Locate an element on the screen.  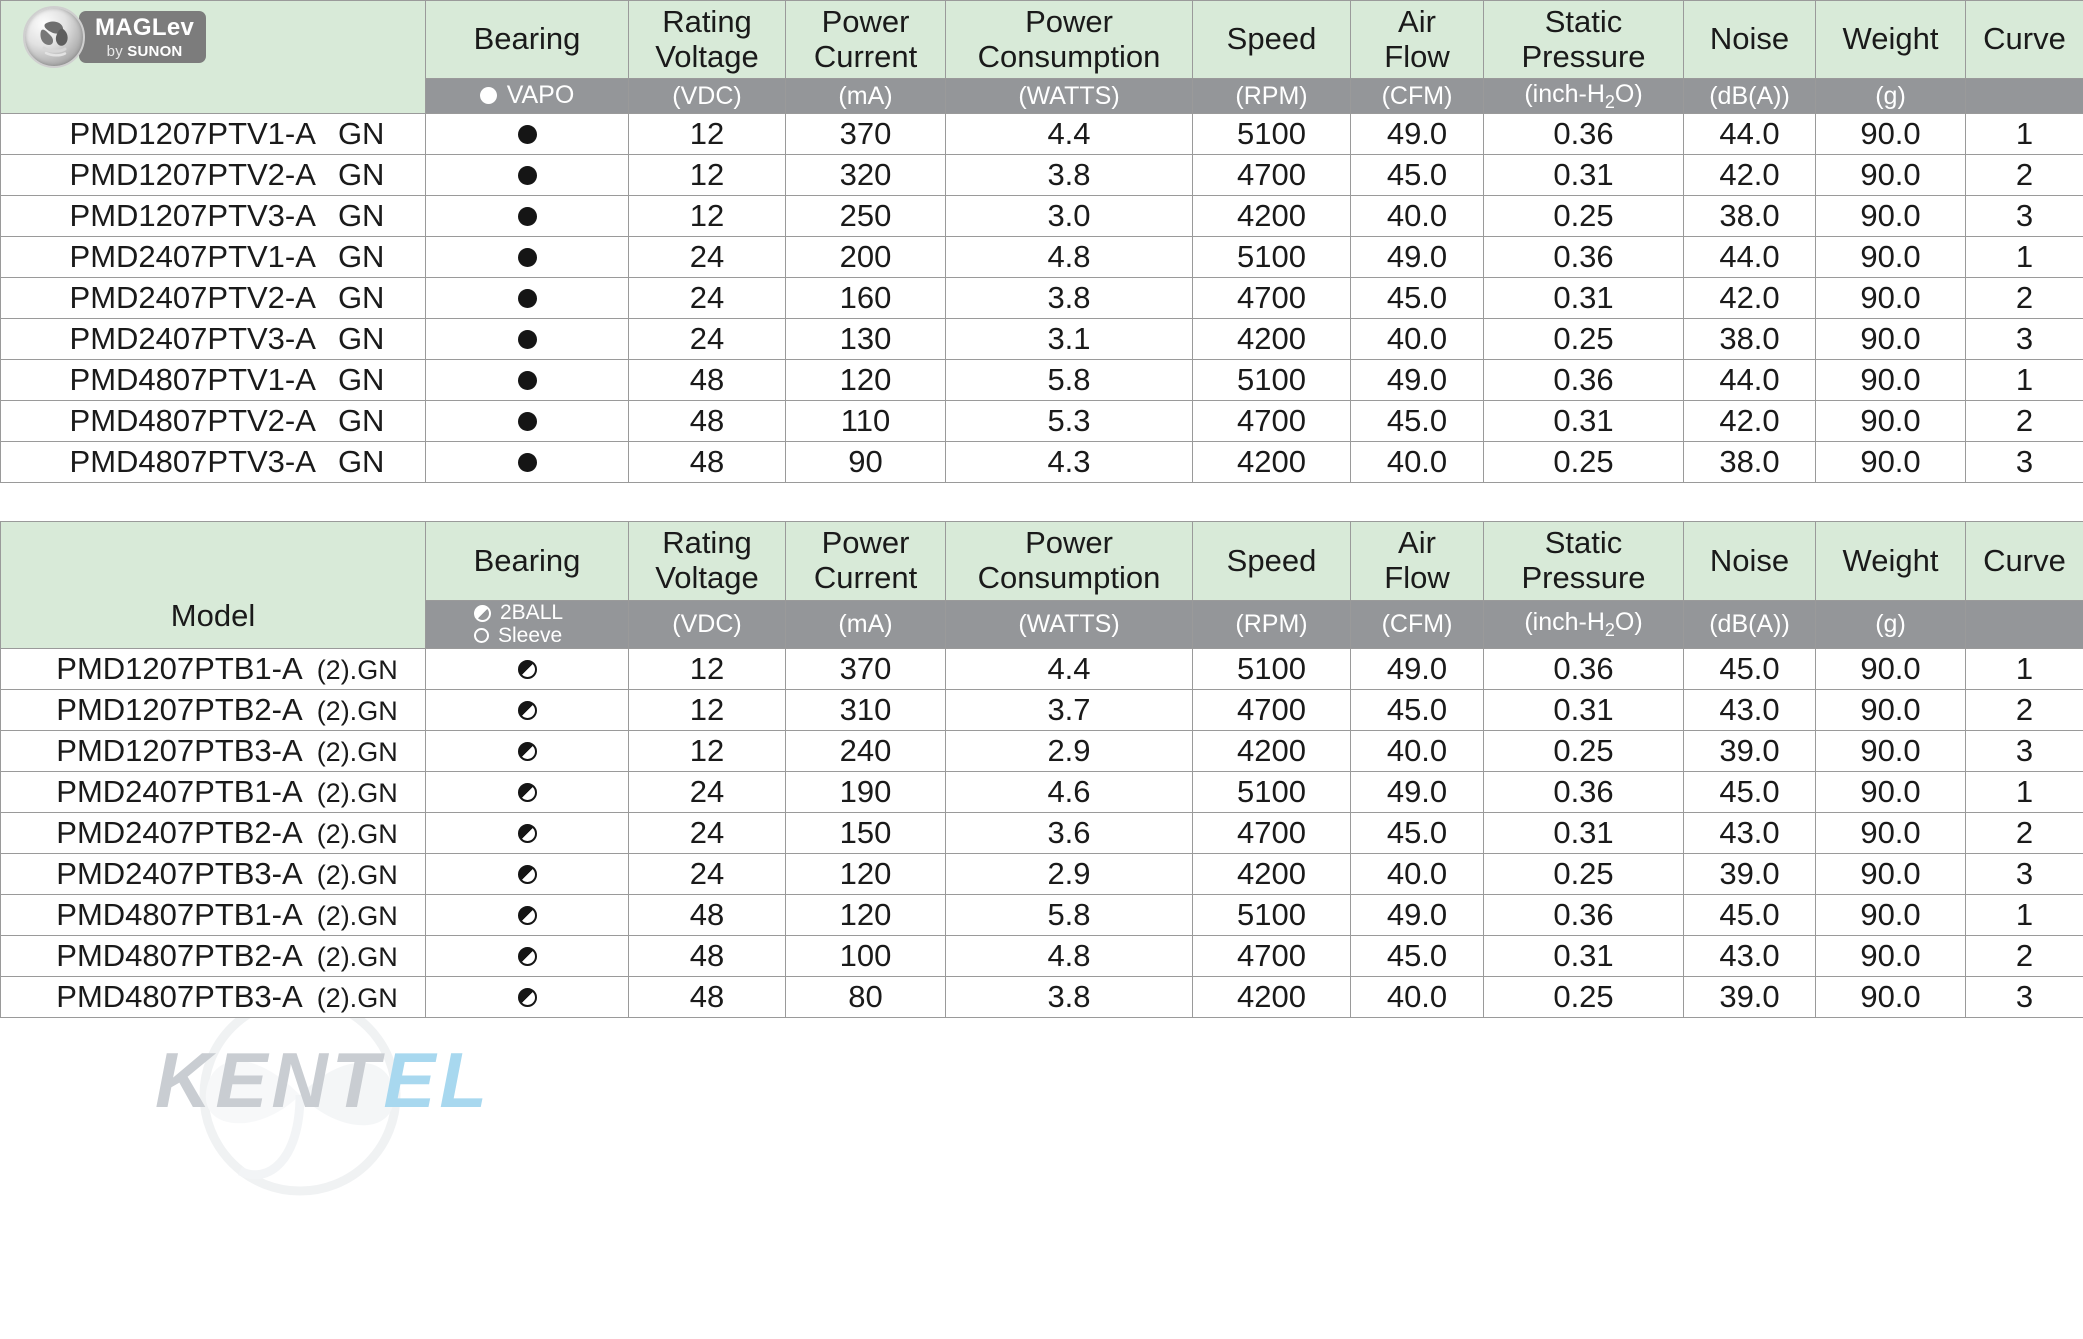
fan-impeller-icon is located at coordinates (54, 37).